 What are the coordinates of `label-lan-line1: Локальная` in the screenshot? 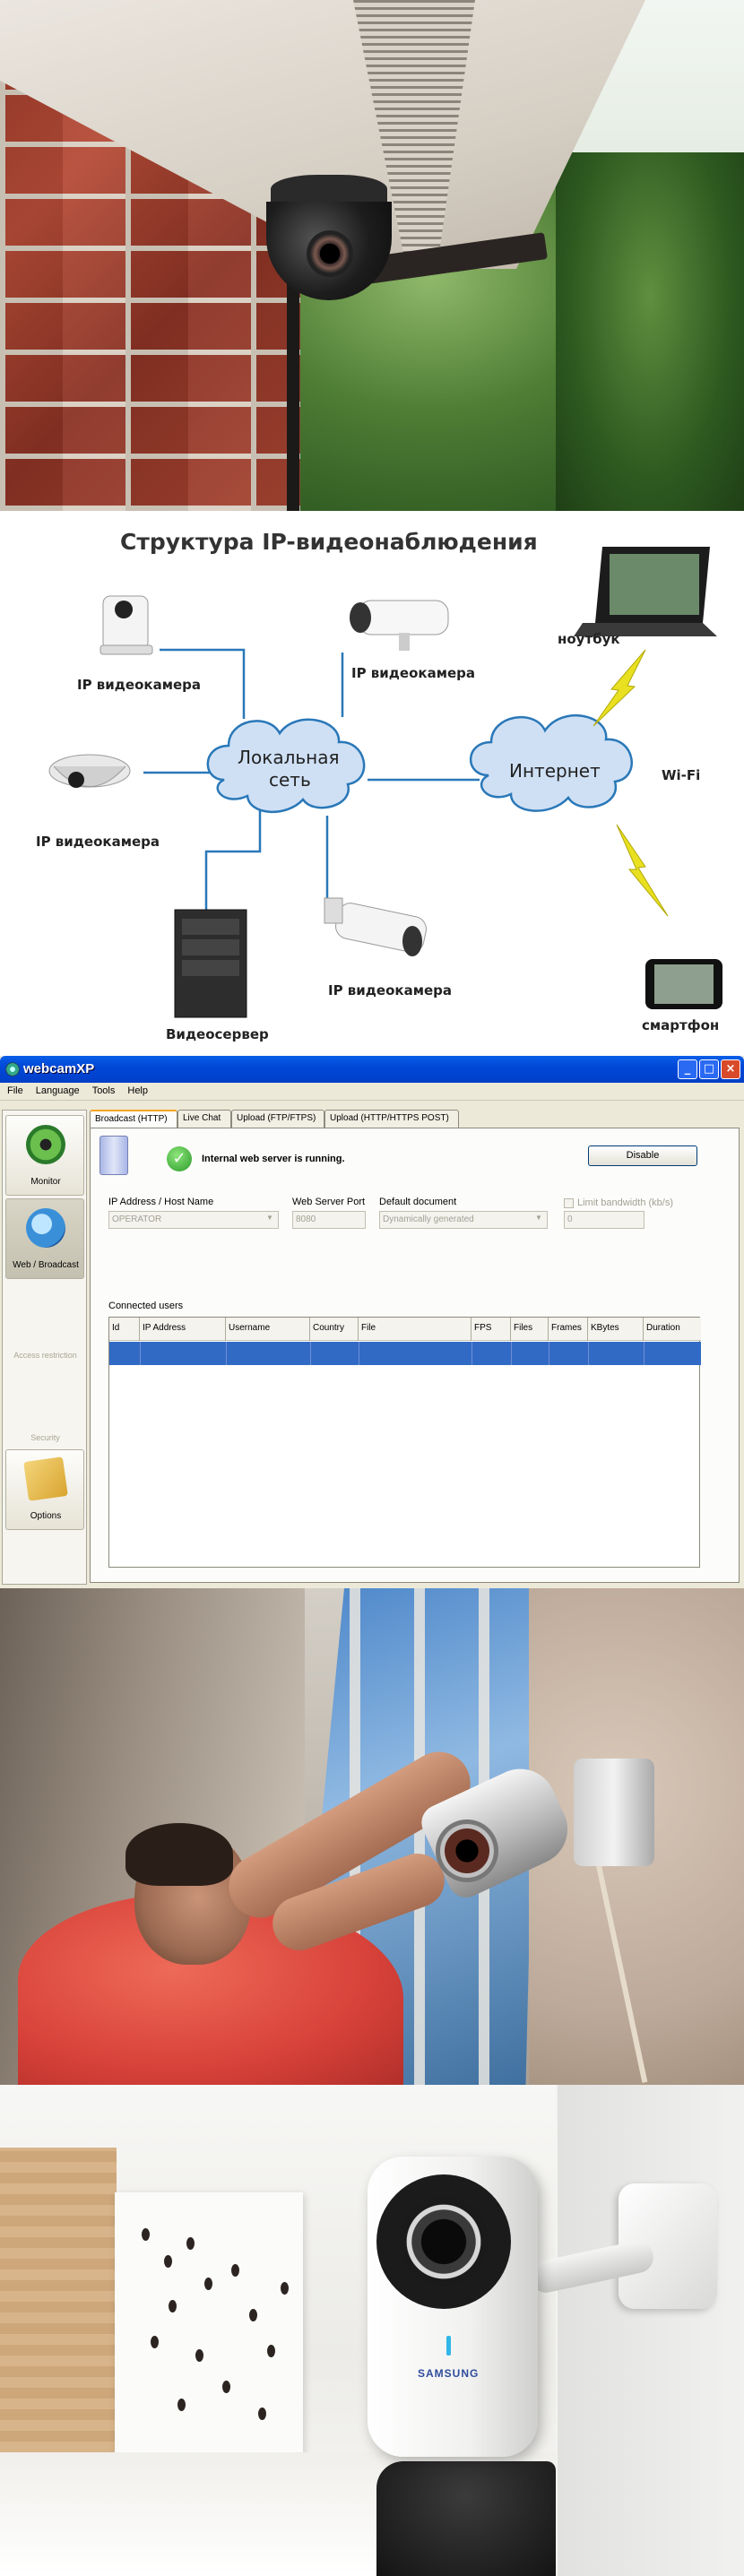 It's located at (289, 757).